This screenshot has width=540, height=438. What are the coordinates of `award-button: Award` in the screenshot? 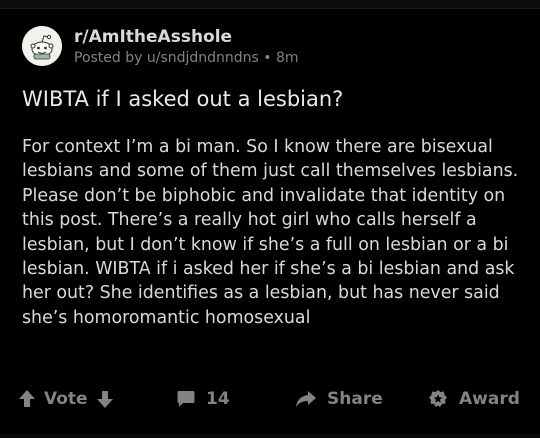 It's located at (473, 399).